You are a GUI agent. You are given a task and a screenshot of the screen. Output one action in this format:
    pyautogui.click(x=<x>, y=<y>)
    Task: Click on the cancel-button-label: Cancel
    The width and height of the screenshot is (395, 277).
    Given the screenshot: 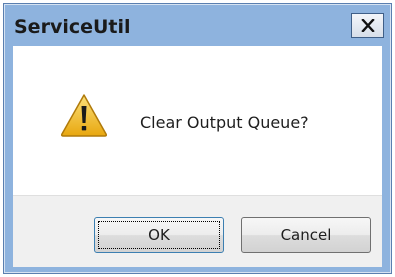 What is the action you would take?
    pyautogui.click(x=306, y=235)
    